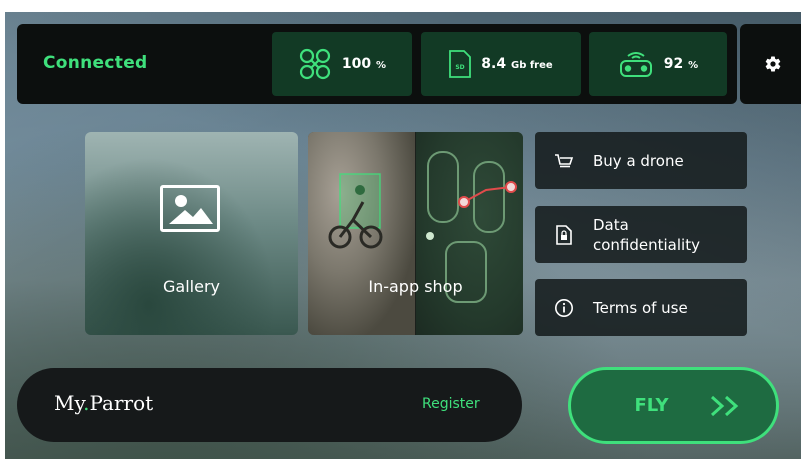  Describe the element at coordinates (104, 403) in the screenshot. I see `myparrot-logo: My.Parrot` at that location.